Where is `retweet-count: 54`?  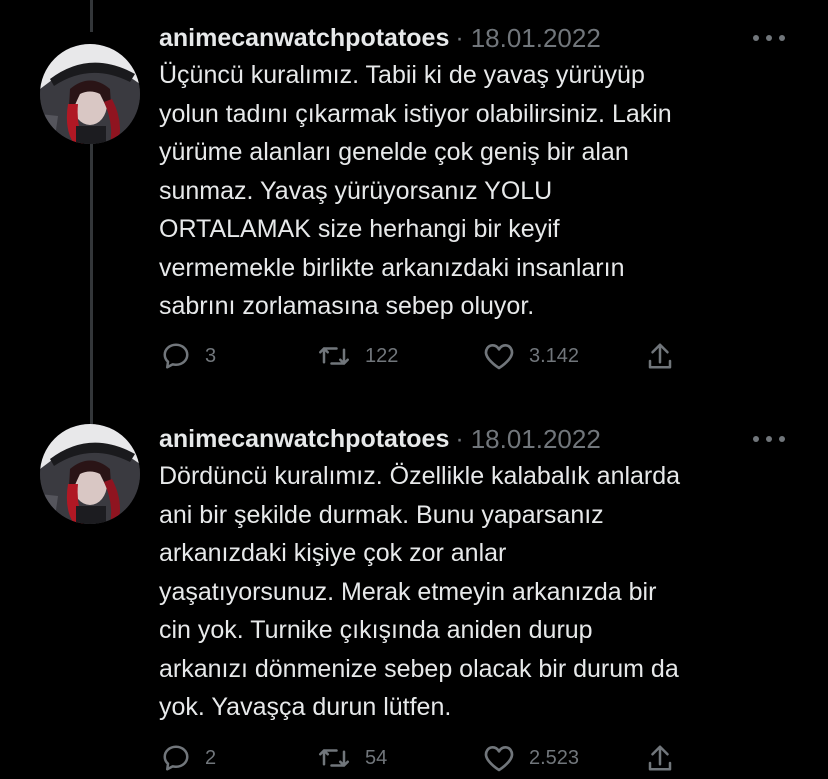
retweet-count: 54 is located at coordinates (376, 757).